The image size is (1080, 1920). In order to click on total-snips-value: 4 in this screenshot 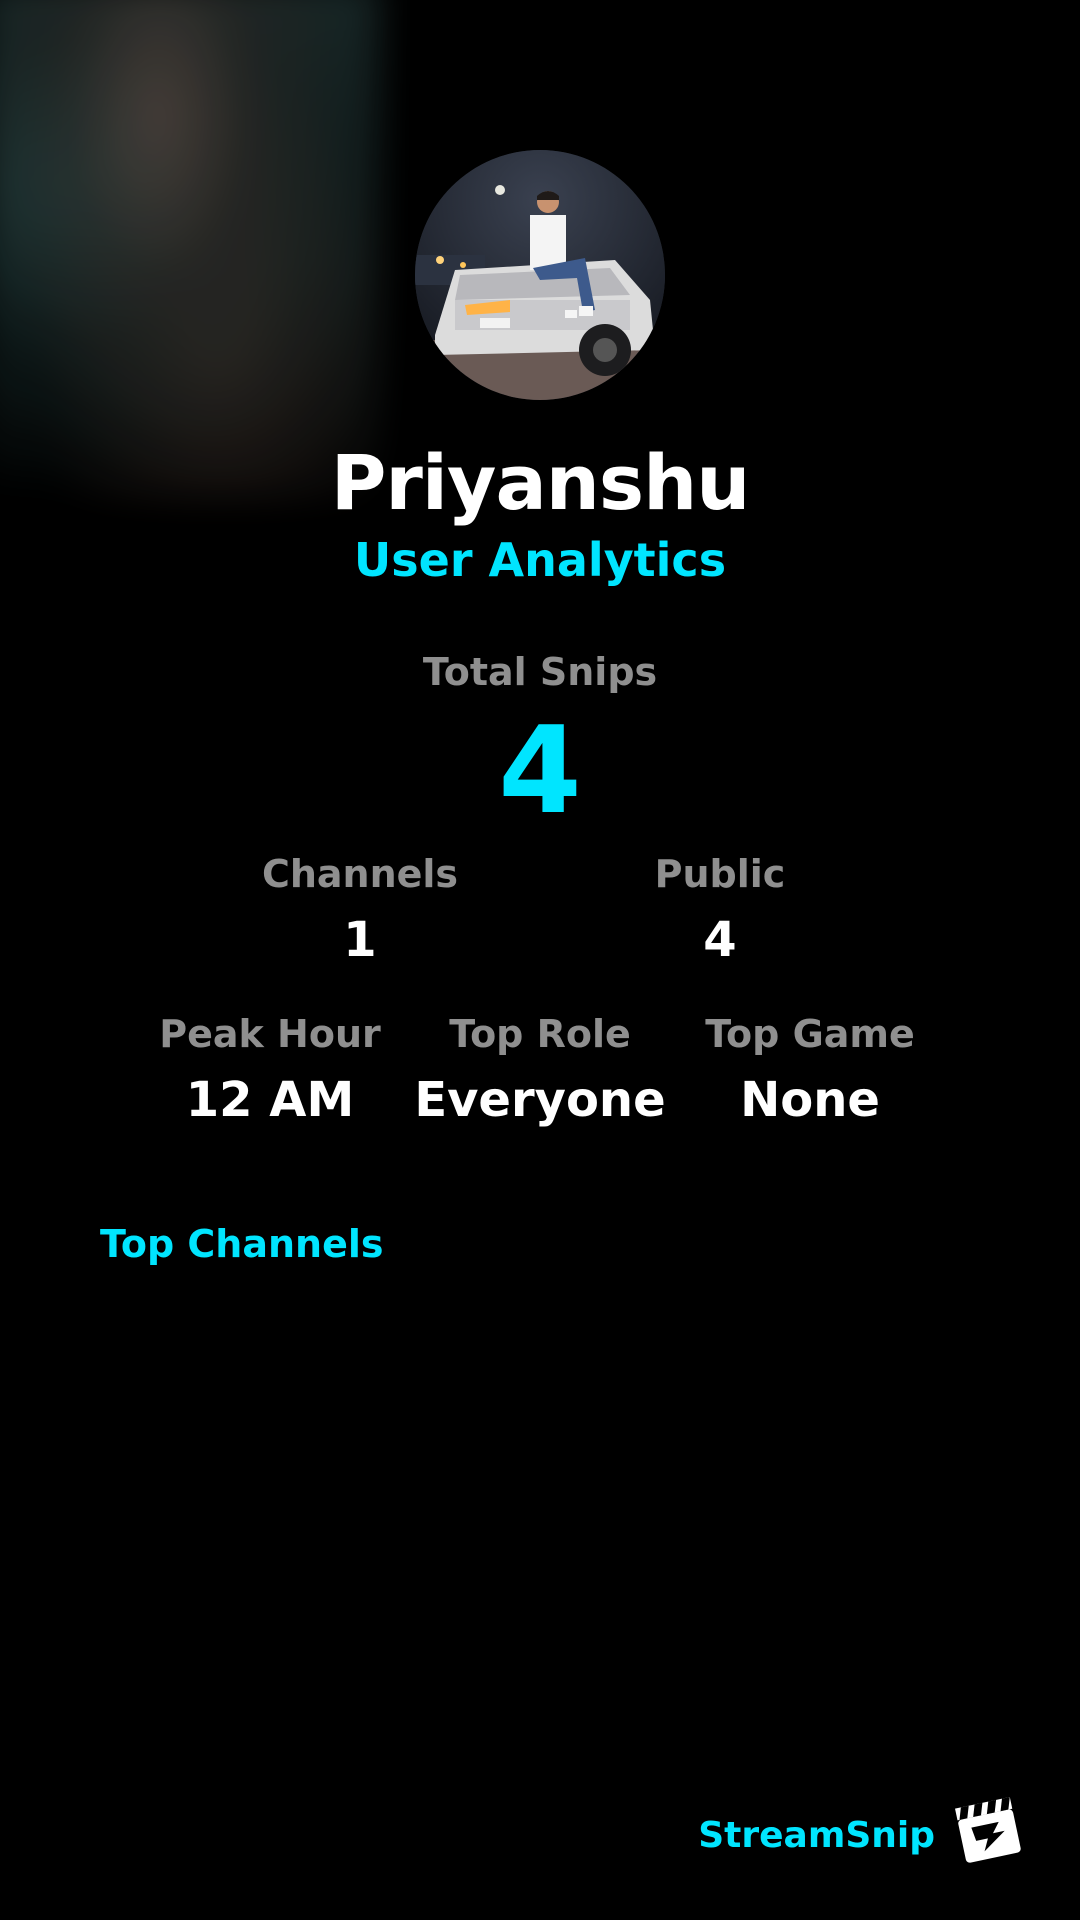, I will do `click(540, 771)`.